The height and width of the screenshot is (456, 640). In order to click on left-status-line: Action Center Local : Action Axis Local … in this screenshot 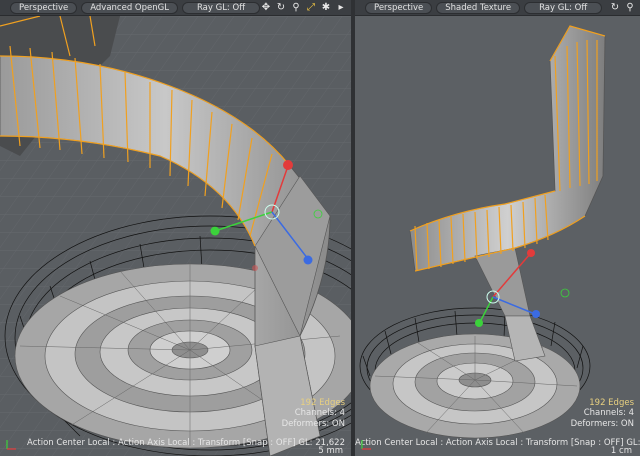, I will do `click(186, 443)`.